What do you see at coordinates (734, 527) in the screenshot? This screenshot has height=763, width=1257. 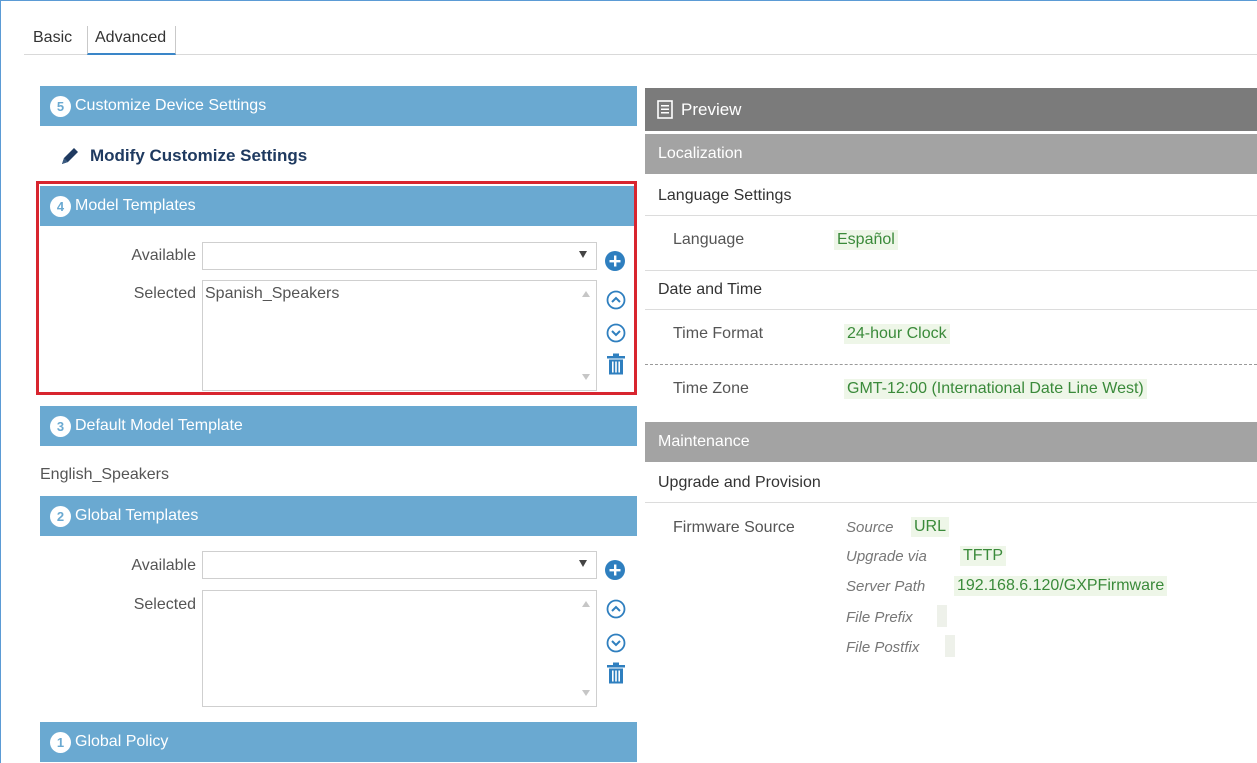 I see `firmware-source-label: Firmware Source` at bounding box center [734, 527].